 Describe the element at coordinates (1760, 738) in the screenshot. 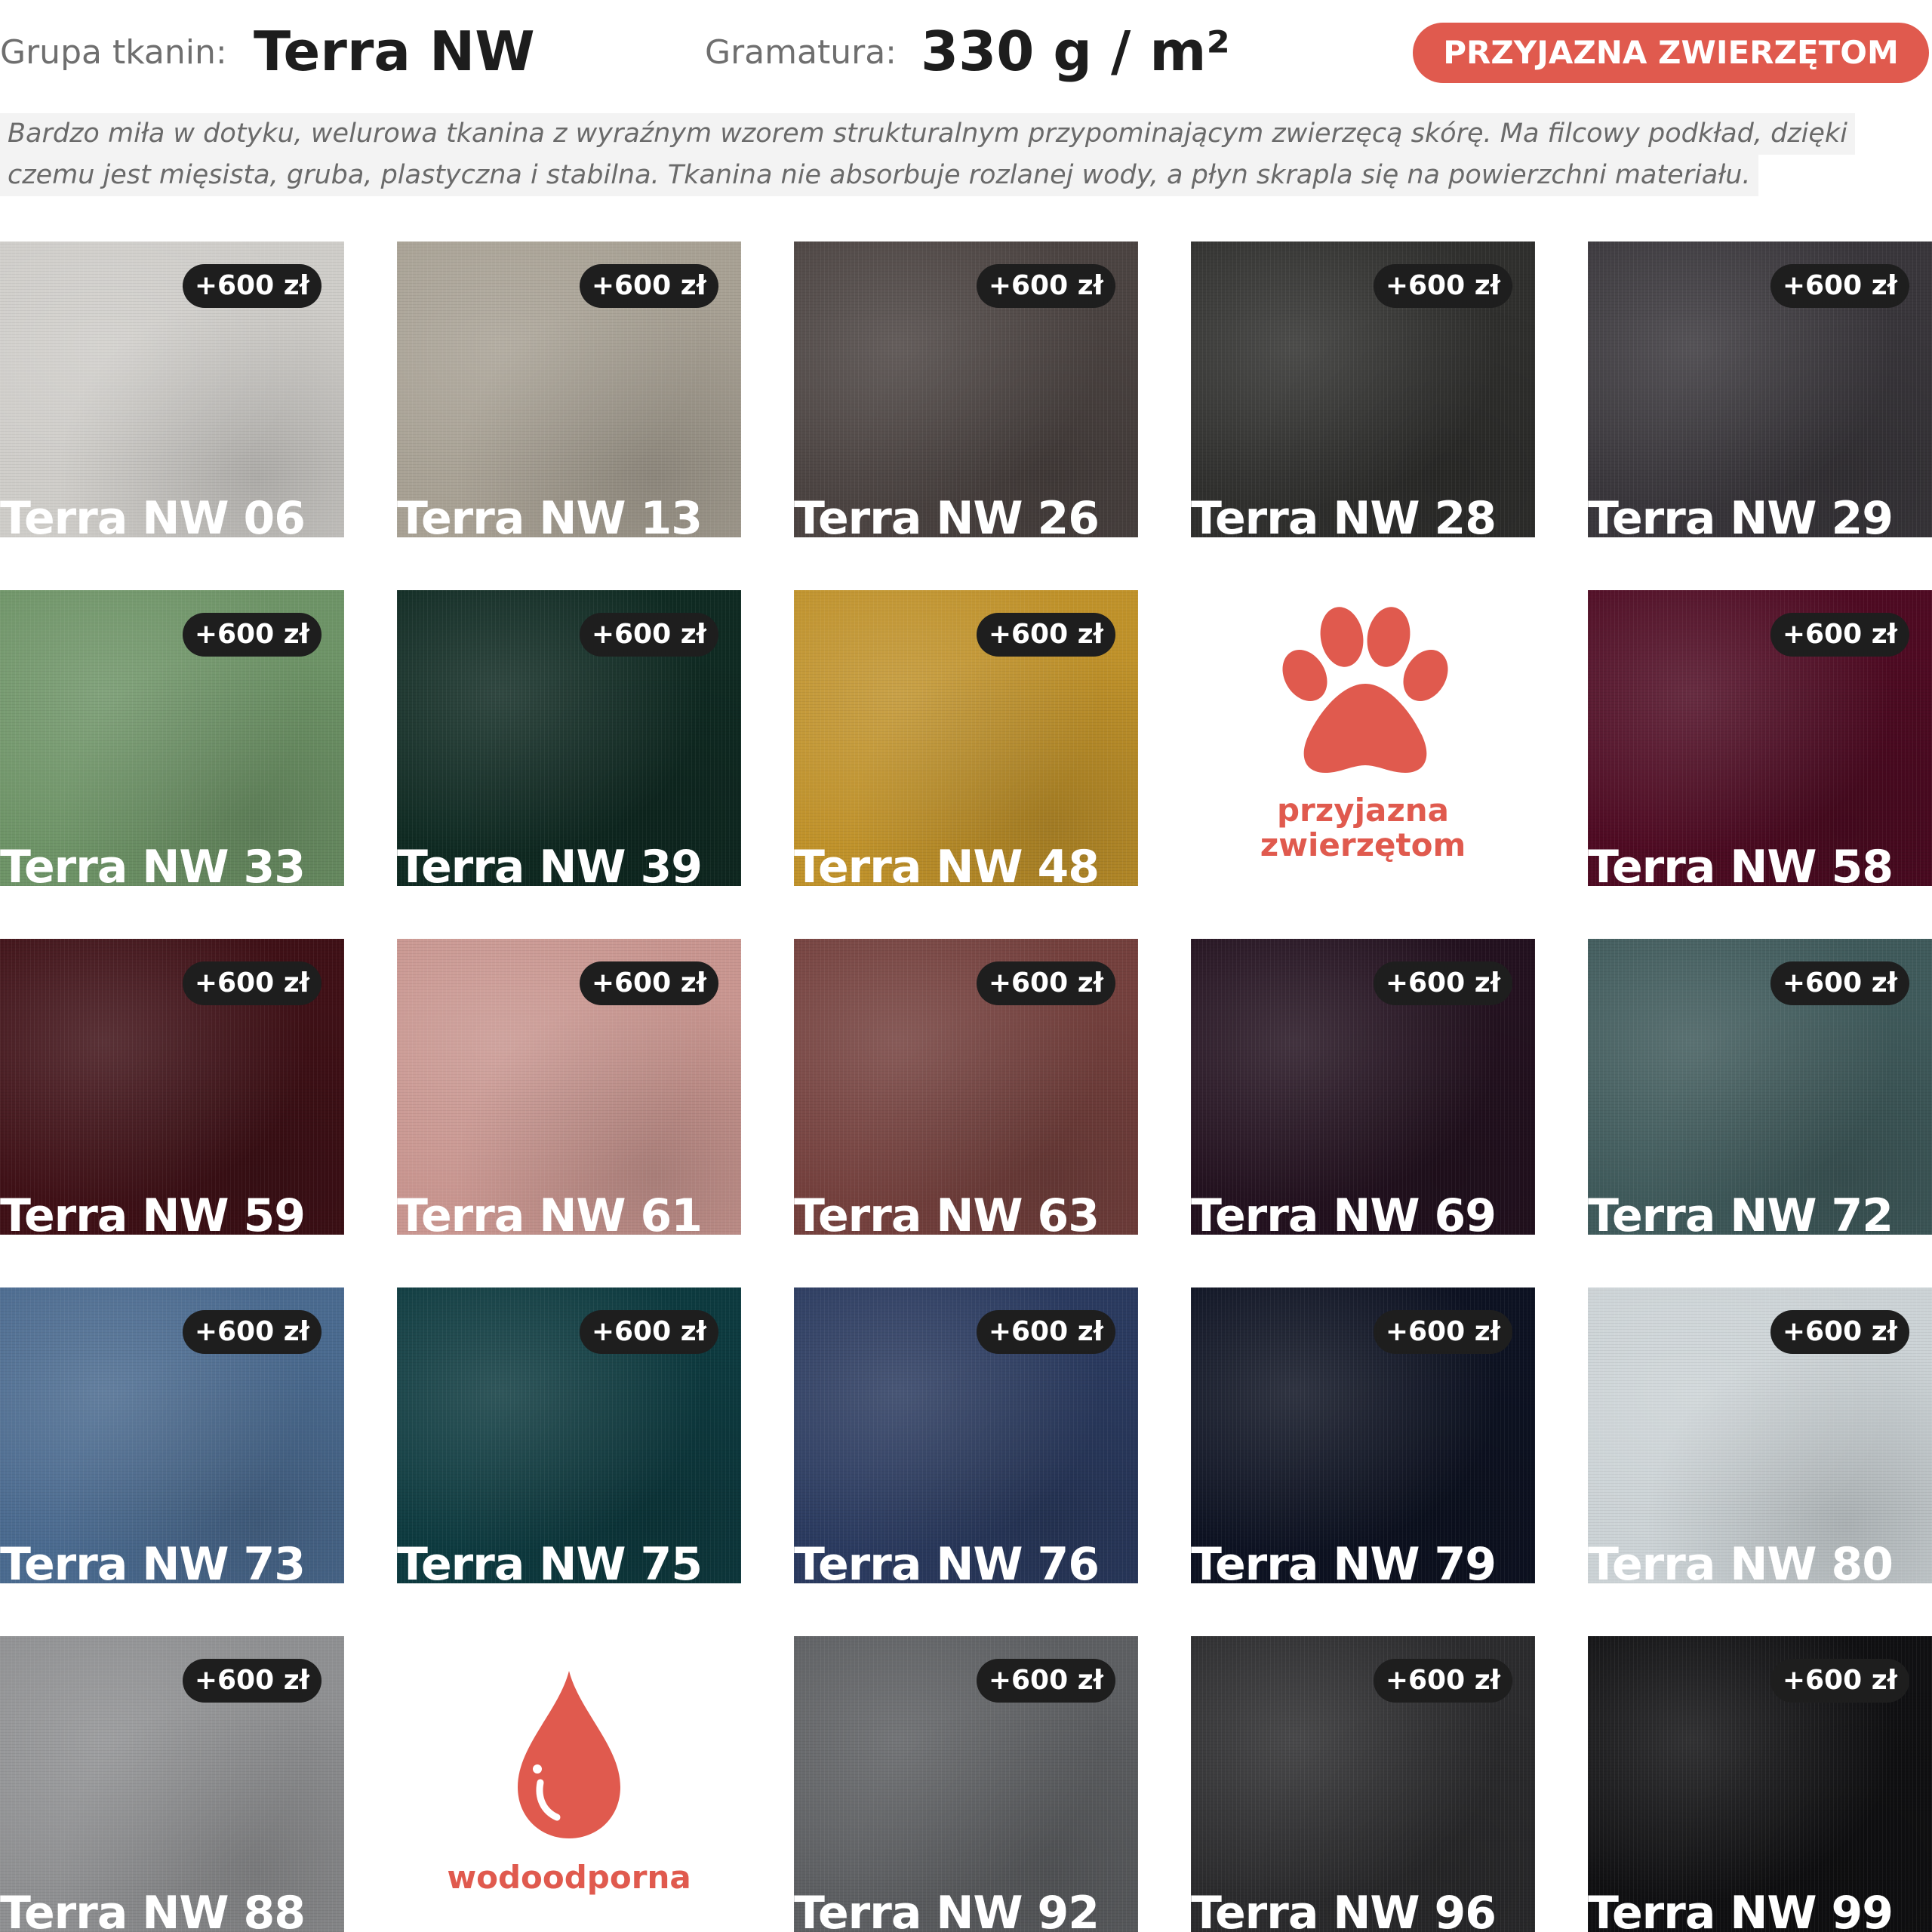

I see `swatch-terra-nw-58: +600 zł Terra NW 58` at that location.